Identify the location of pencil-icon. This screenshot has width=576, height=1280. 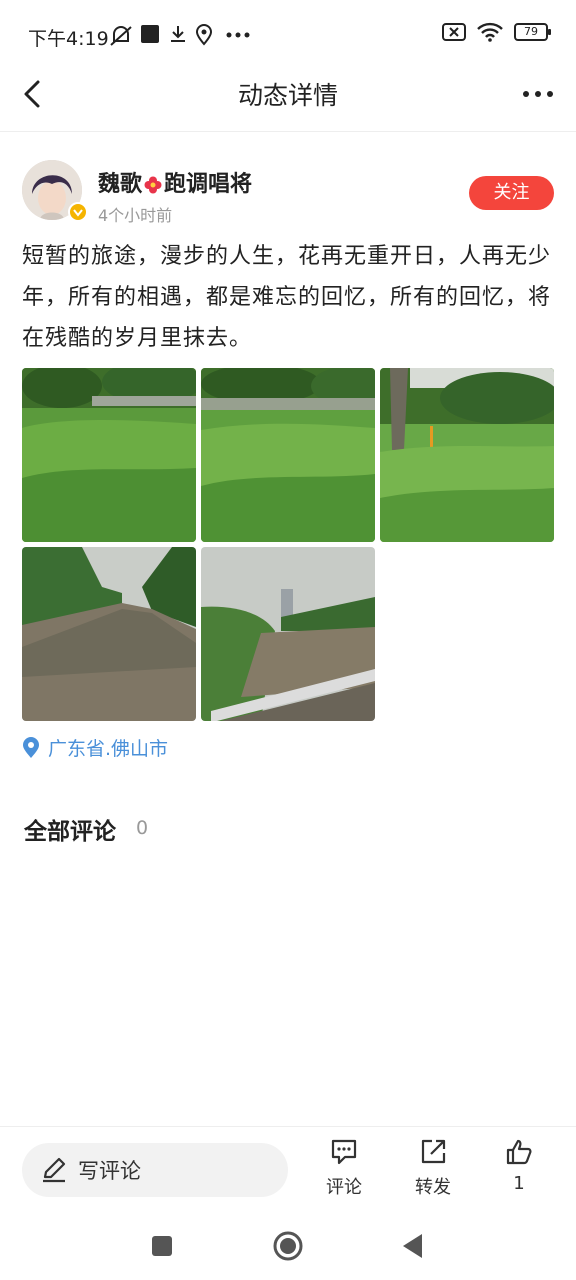
(54, 1170).